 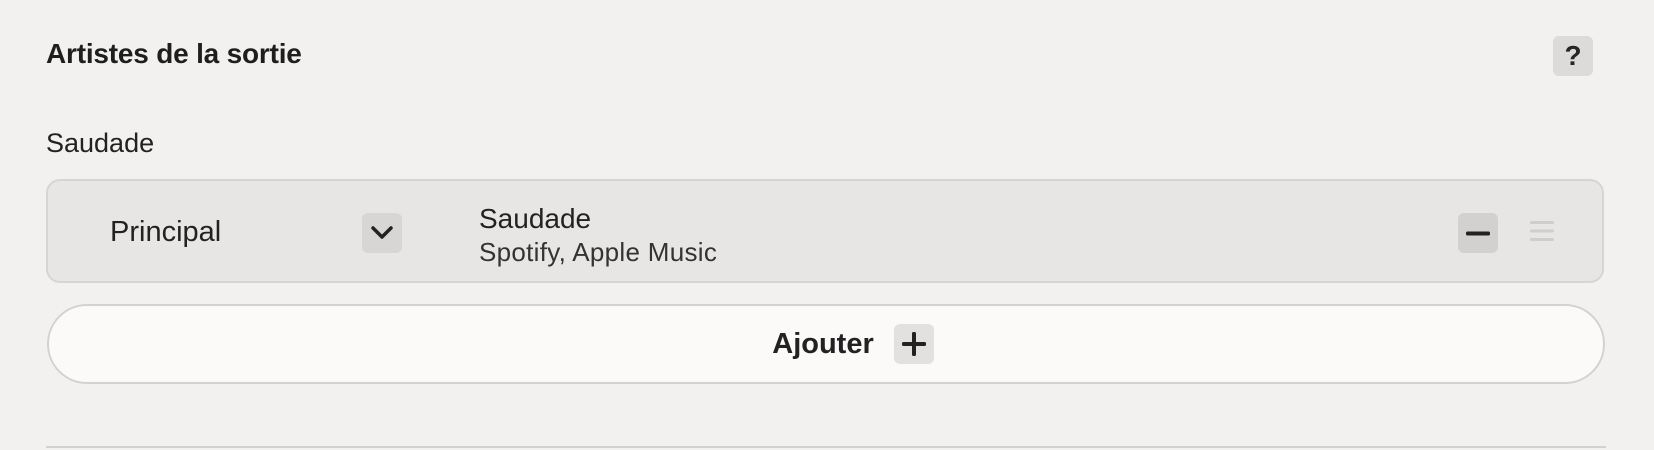 What do you see at coordinates (913, 344) in the screenshot?
I see `plus-icon` at bounding box center [913, 344].